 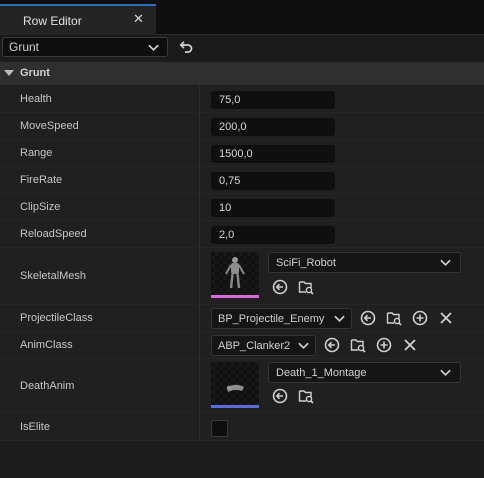 I want to click on property-row-reloadspeed: ReloadSpeed 2,0, so click(x=242, y=234).